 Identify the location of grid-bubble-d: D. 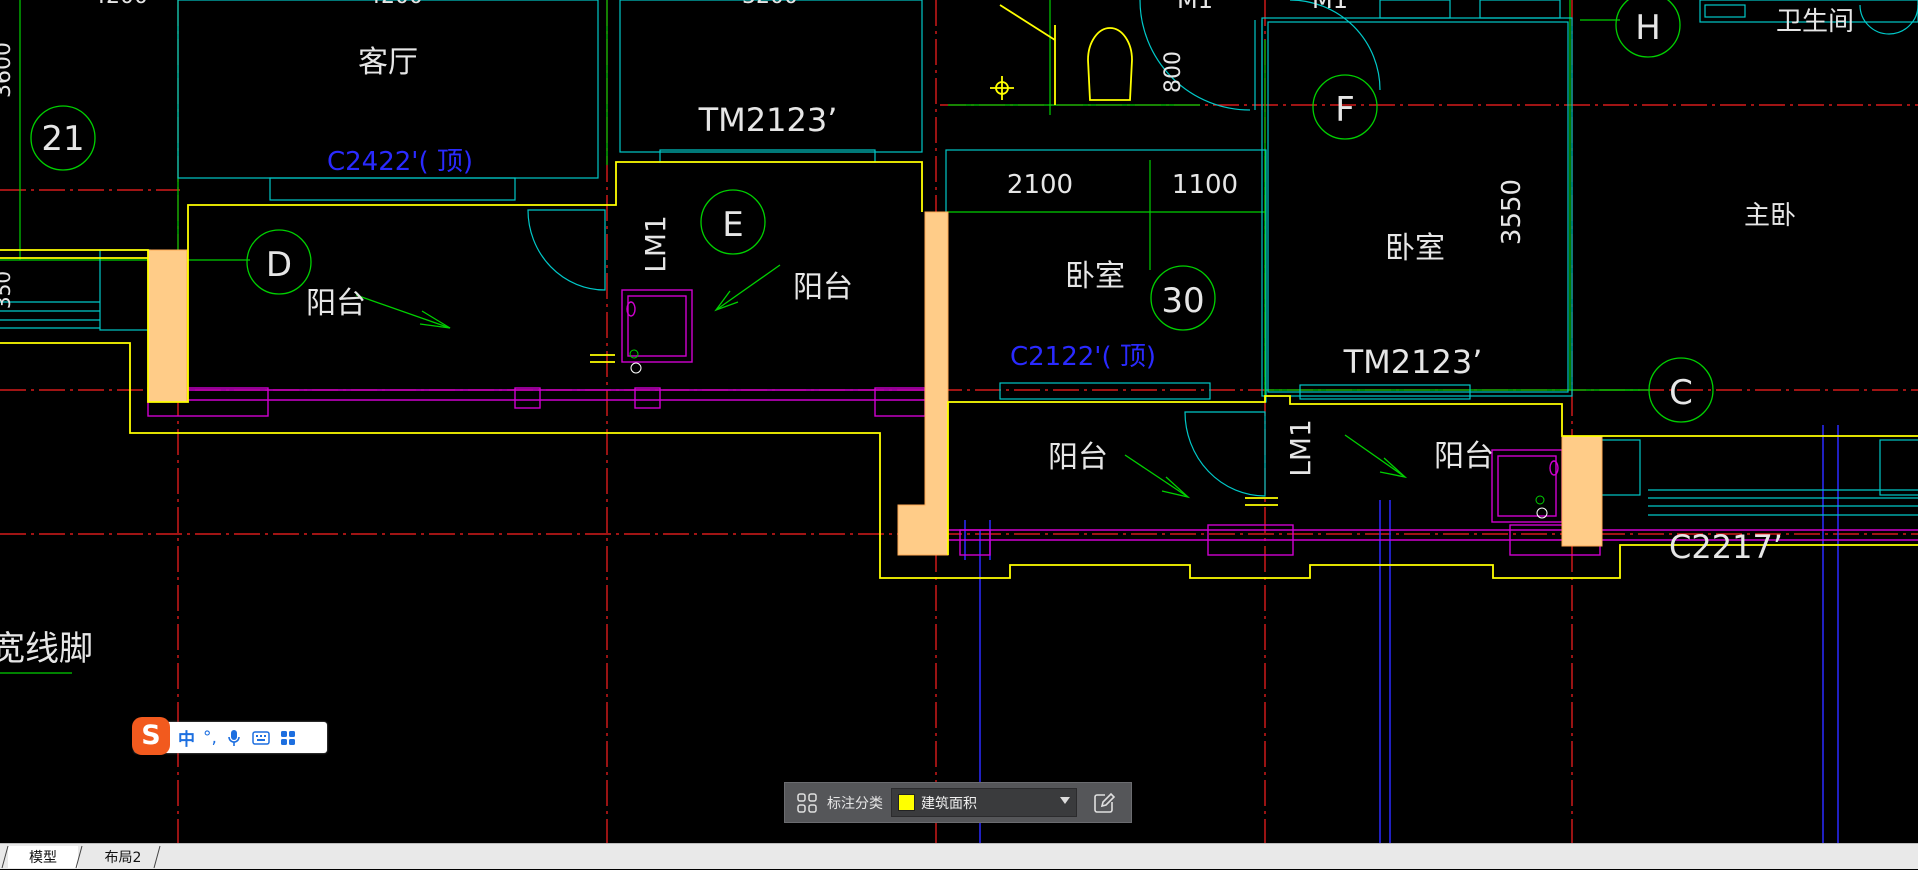
(279, 265).